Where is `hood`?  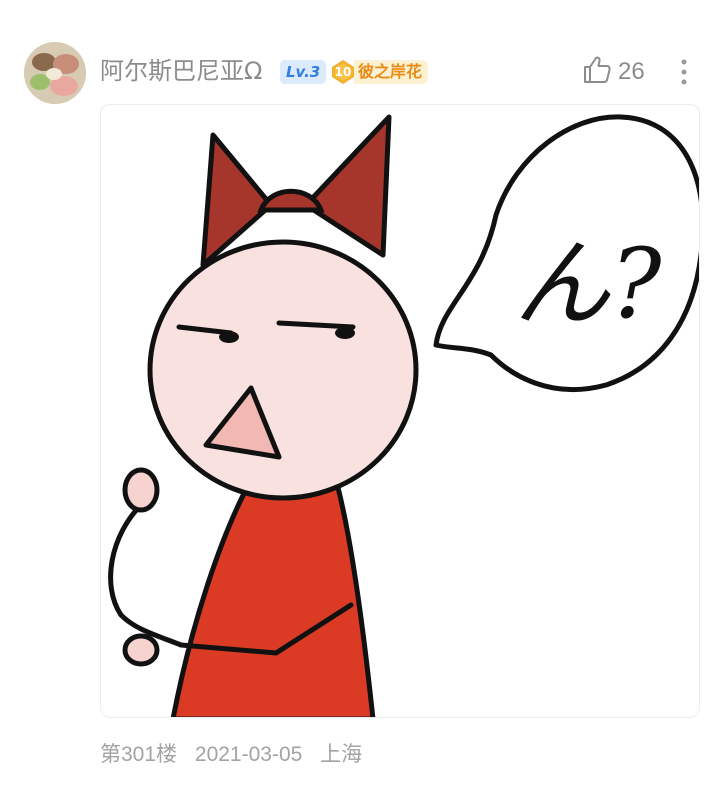 hood is located at coordinates (291, 200).